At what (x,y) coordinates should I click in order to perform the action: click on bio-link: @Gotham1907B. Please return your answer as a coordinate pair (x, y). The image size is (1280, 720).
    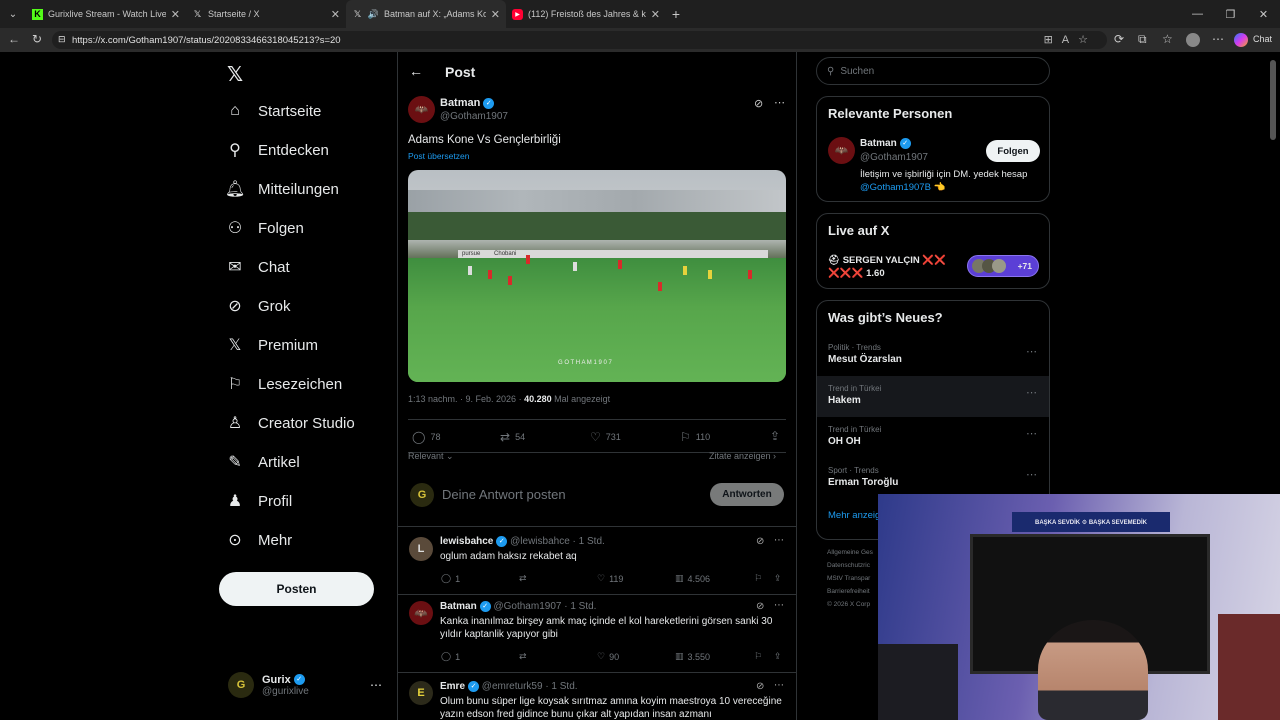
    Looking at the image, I should click on (895, 187).